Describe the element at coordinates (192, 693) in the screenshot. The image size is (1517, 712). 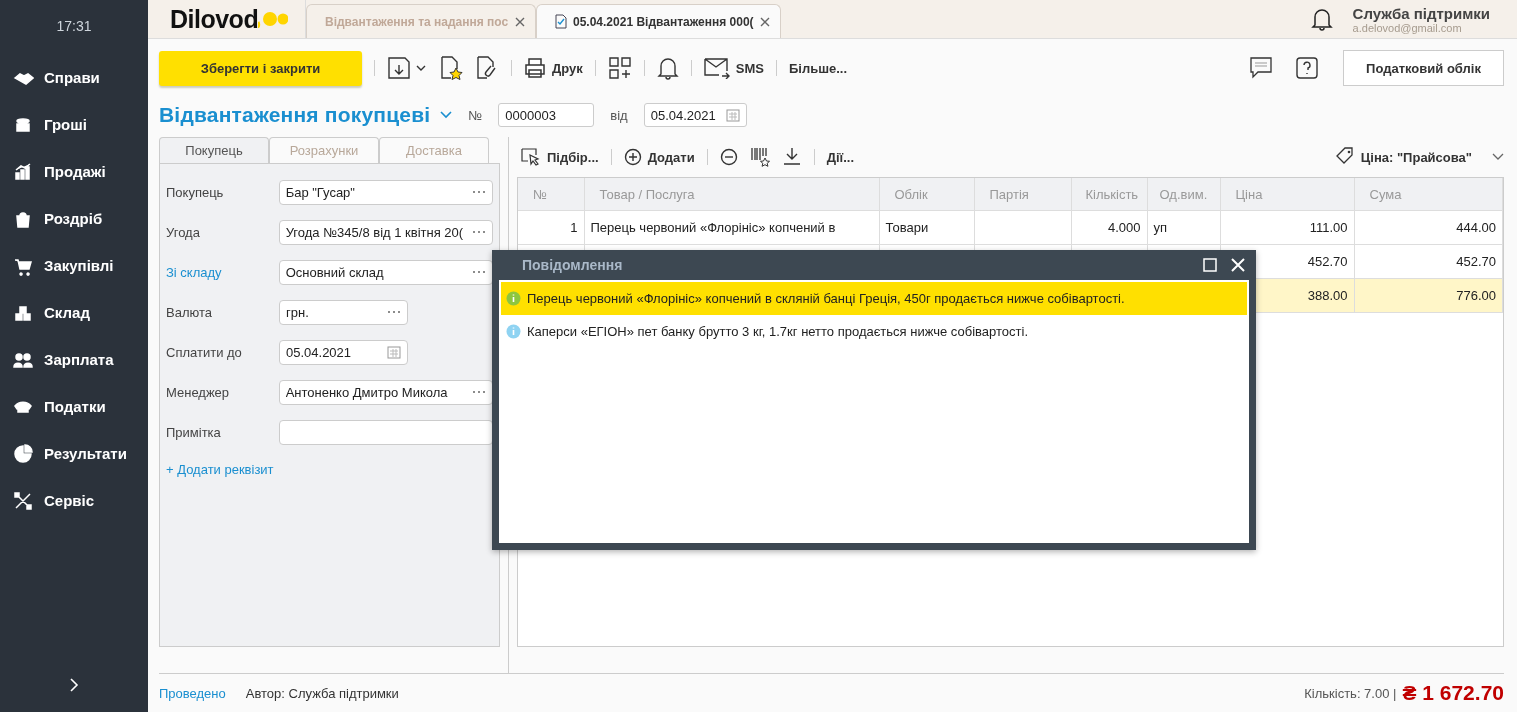
I see `status-link: Проведено` at that location.